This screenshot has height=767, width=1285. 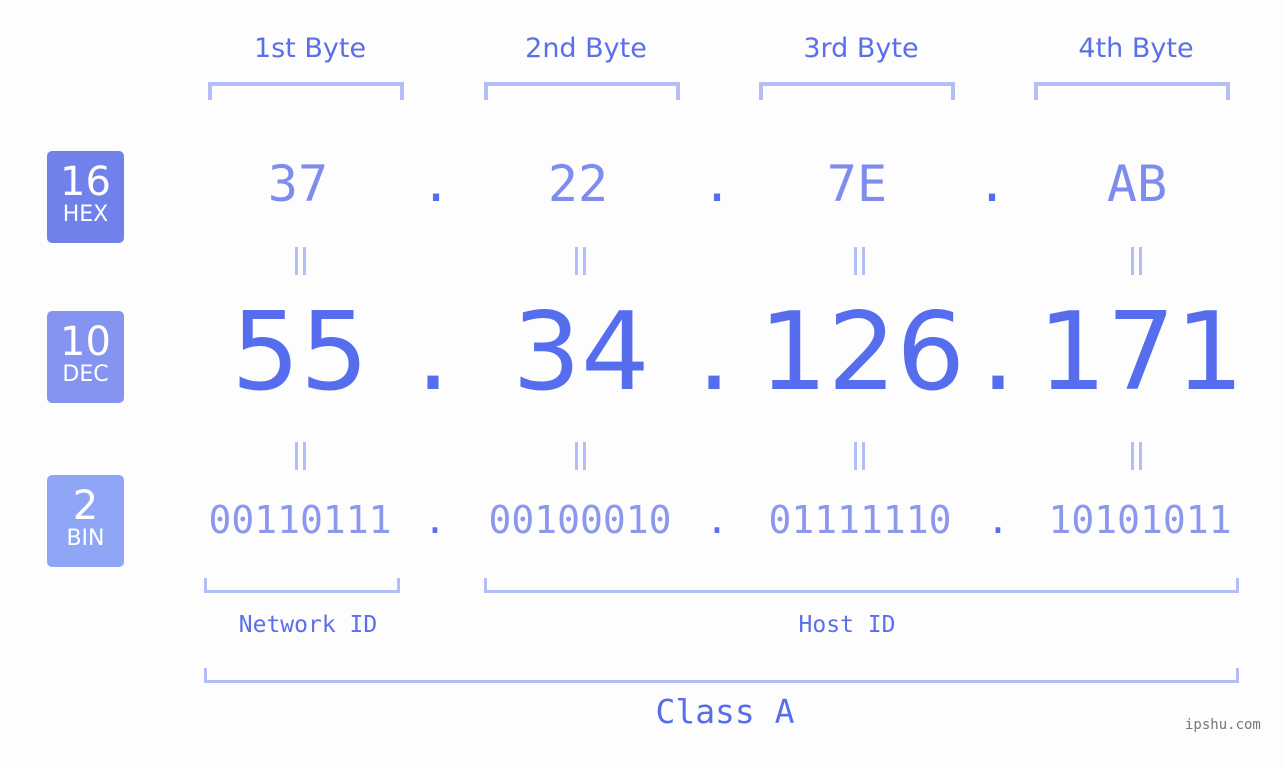 What do you see at coordinates (85, 214) in the screenshot?
I see `hex-badge-label: HEX` at bounding box center [85, 214].